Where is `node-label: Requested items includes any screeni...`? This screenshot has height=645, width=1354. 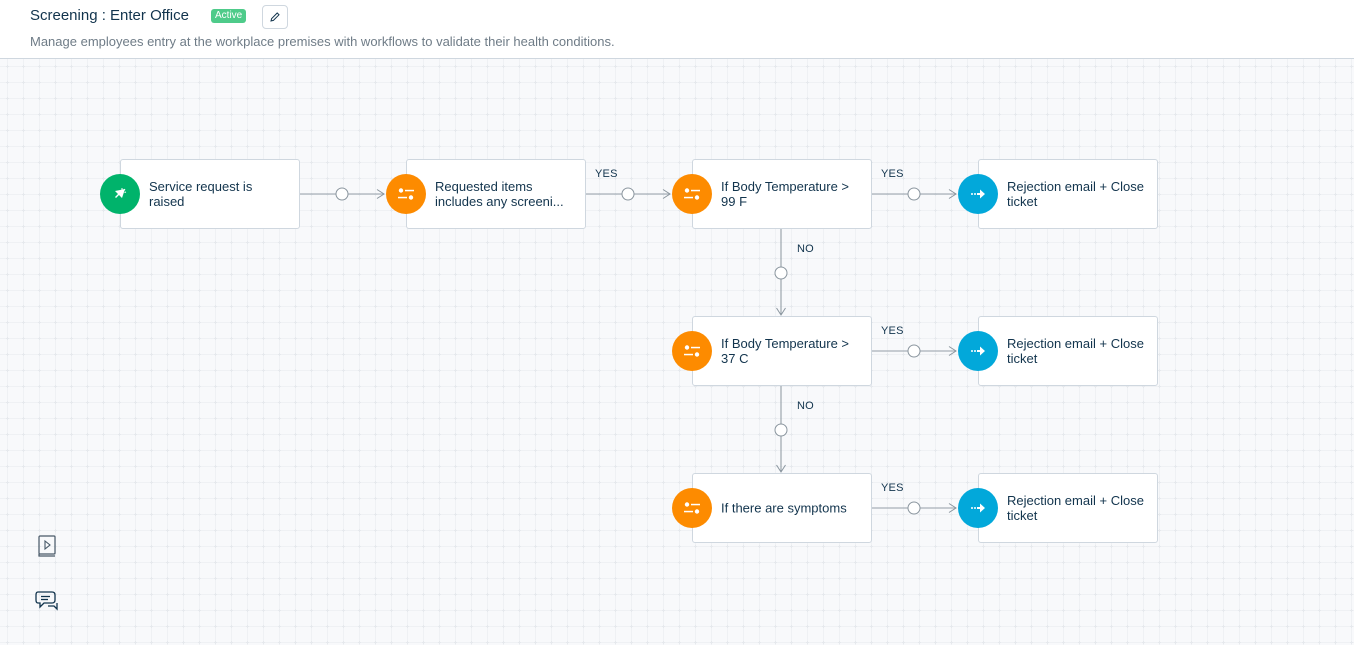
node-label: Requested items includes any screeni... is located at coordinates (499, 194).